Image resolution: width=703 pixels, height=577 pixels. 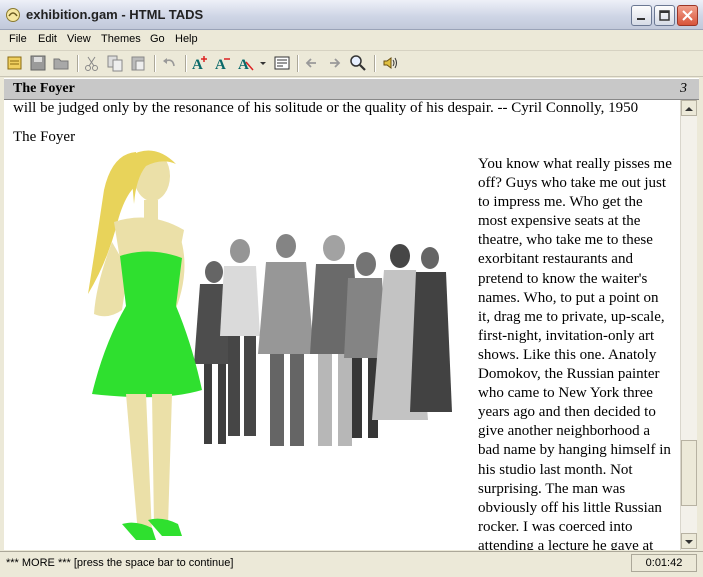 I want to click on score-value: 3, so click(x=683, y=88).